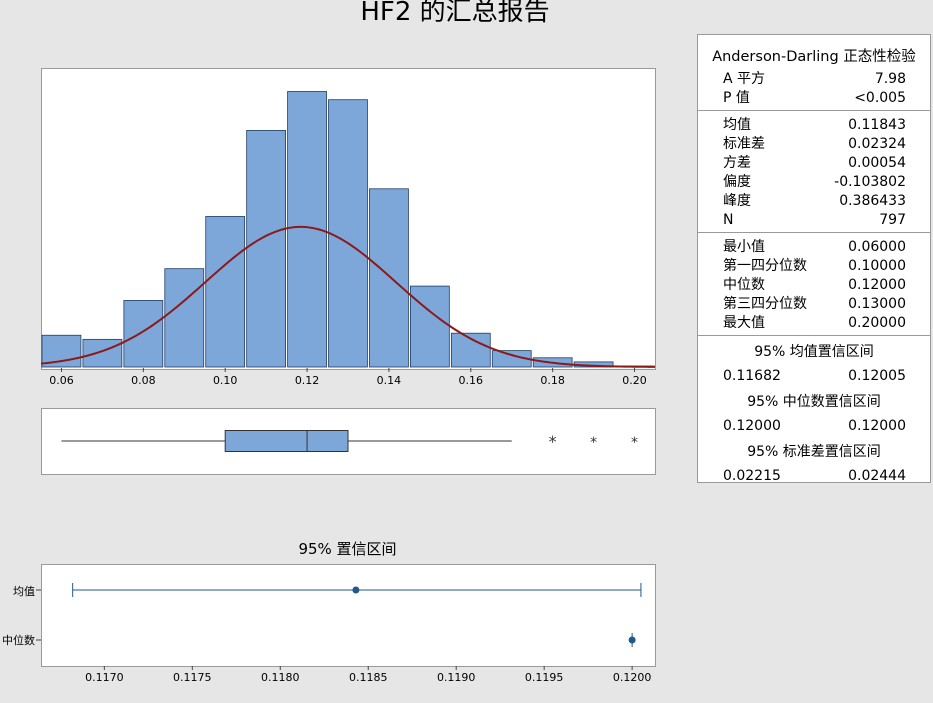 The image size is (933, 703). I want to click on interval-high: 0.02444, so click(877, 476).